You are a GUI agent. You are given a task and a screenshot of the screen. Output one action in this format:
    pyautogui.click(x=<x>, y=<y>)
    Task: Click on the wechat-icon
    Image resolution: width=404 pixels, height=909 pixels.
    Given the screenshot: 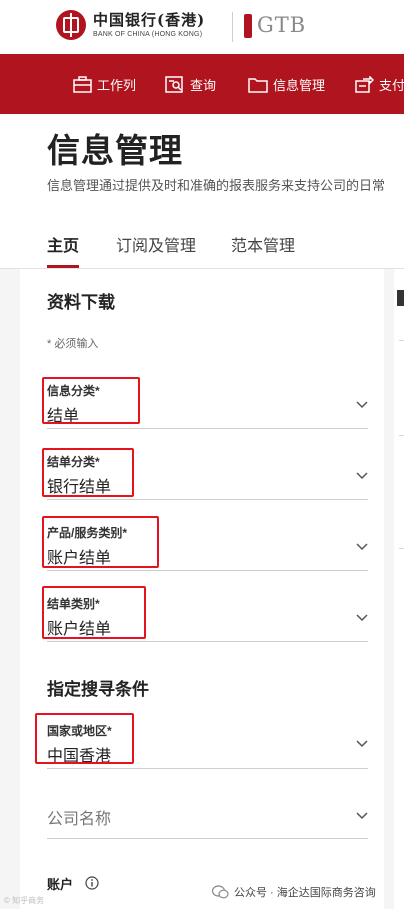 What is the action you would take?
    pyautogui.click(x=220, y=892)
    